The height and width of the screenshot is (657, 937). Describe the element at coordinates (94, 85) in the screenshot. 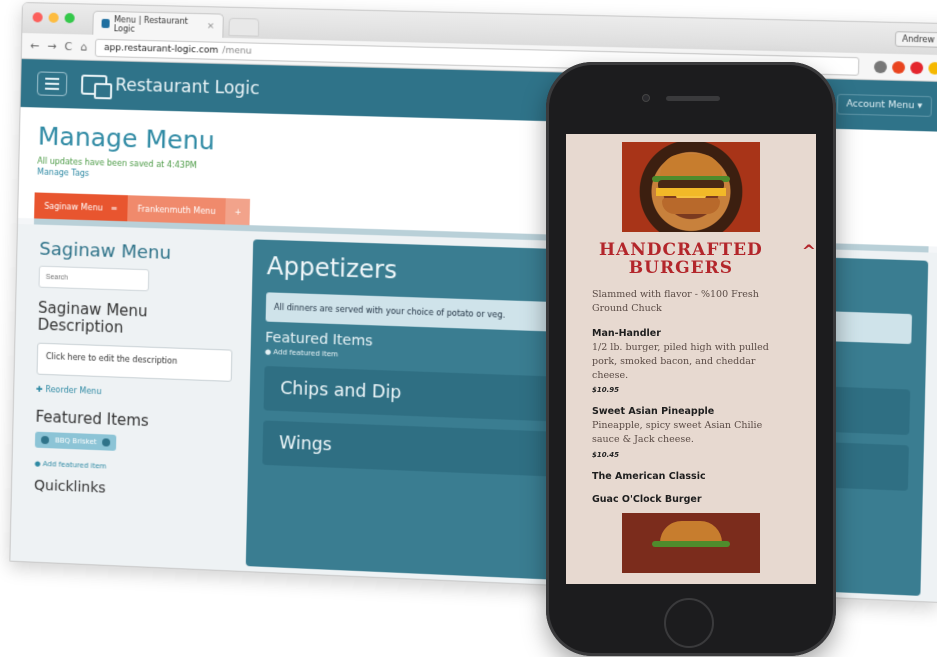

I see `chat-logo-icon` at that location.